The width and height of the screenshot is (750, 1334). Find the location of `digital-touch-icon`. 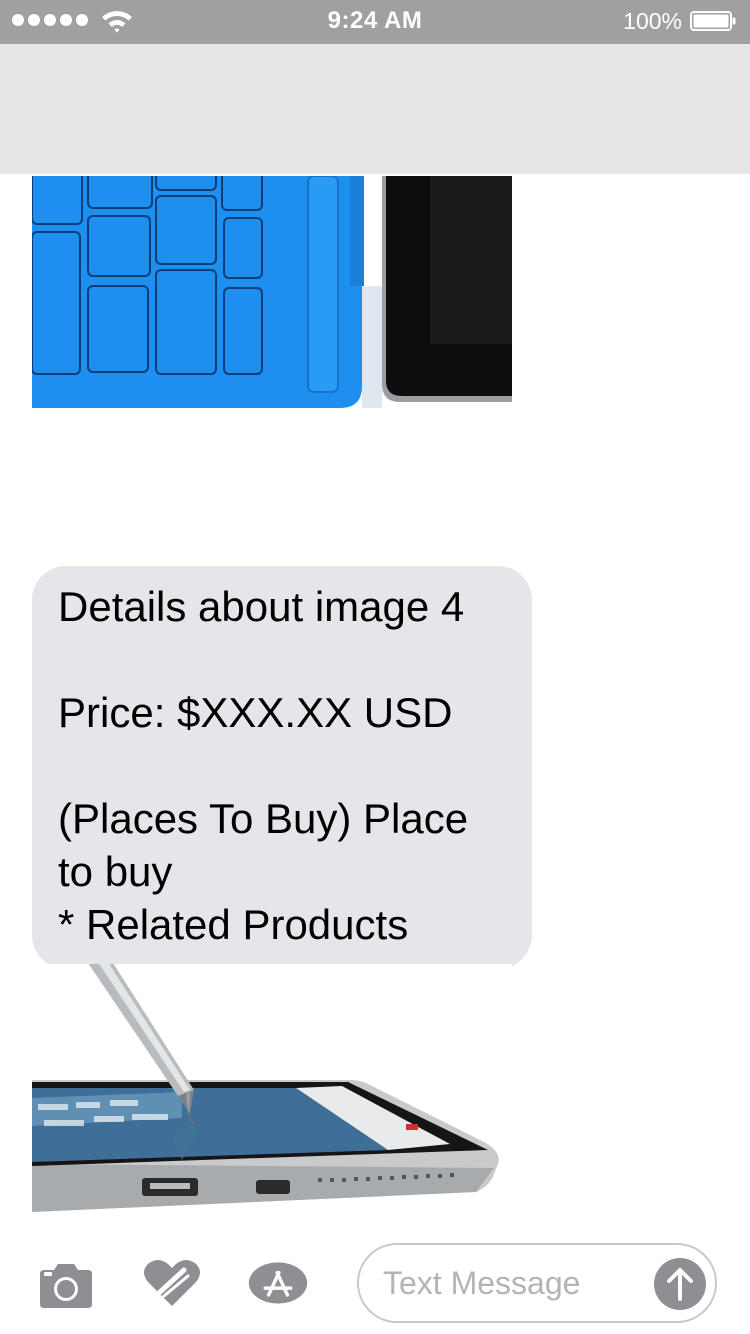

digital-touch-icon is located at coordinates (172, 1283).